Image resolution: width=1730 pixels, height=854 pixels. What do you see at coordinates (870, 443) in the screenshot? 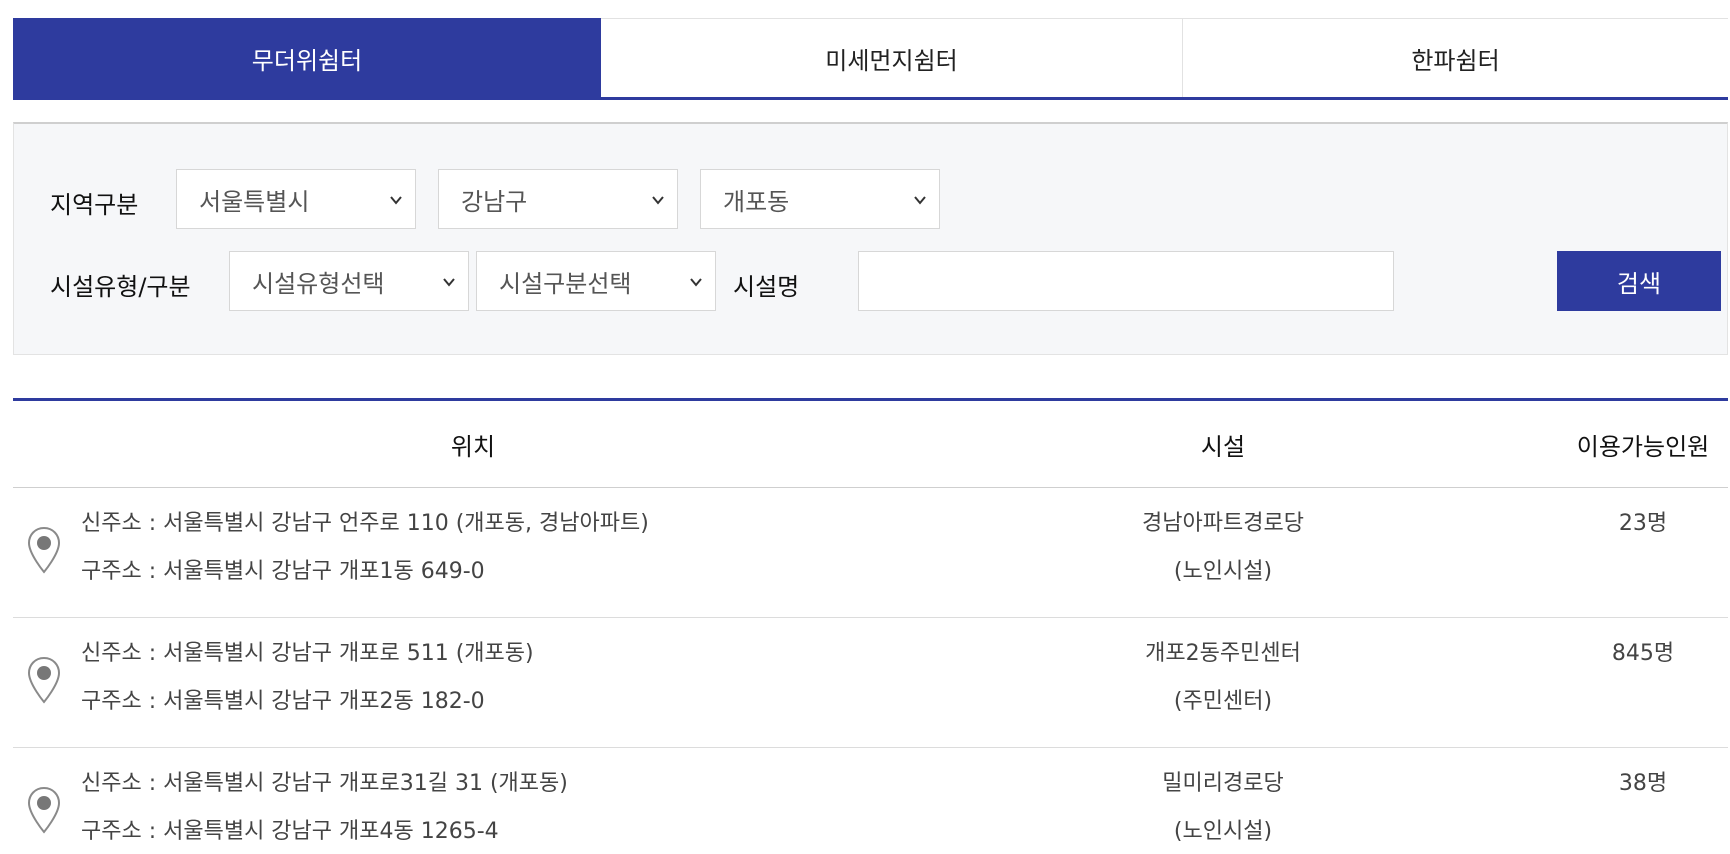
I see `table-header: 위치 시설 이용가능인원` at bounding box center [870, 443].